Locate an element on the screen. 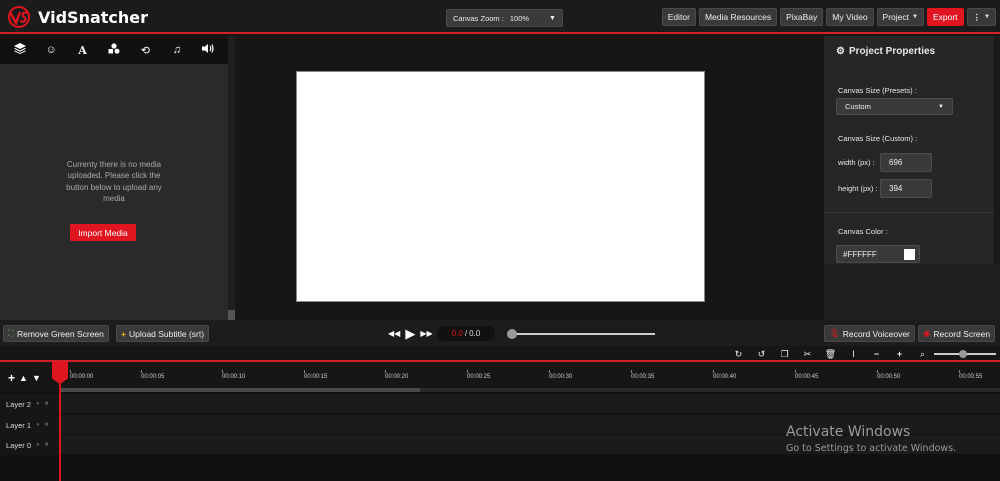 This screenshot has width=1000, height=481. move-down-icon: ▼ is located at coordinates (36, 378).